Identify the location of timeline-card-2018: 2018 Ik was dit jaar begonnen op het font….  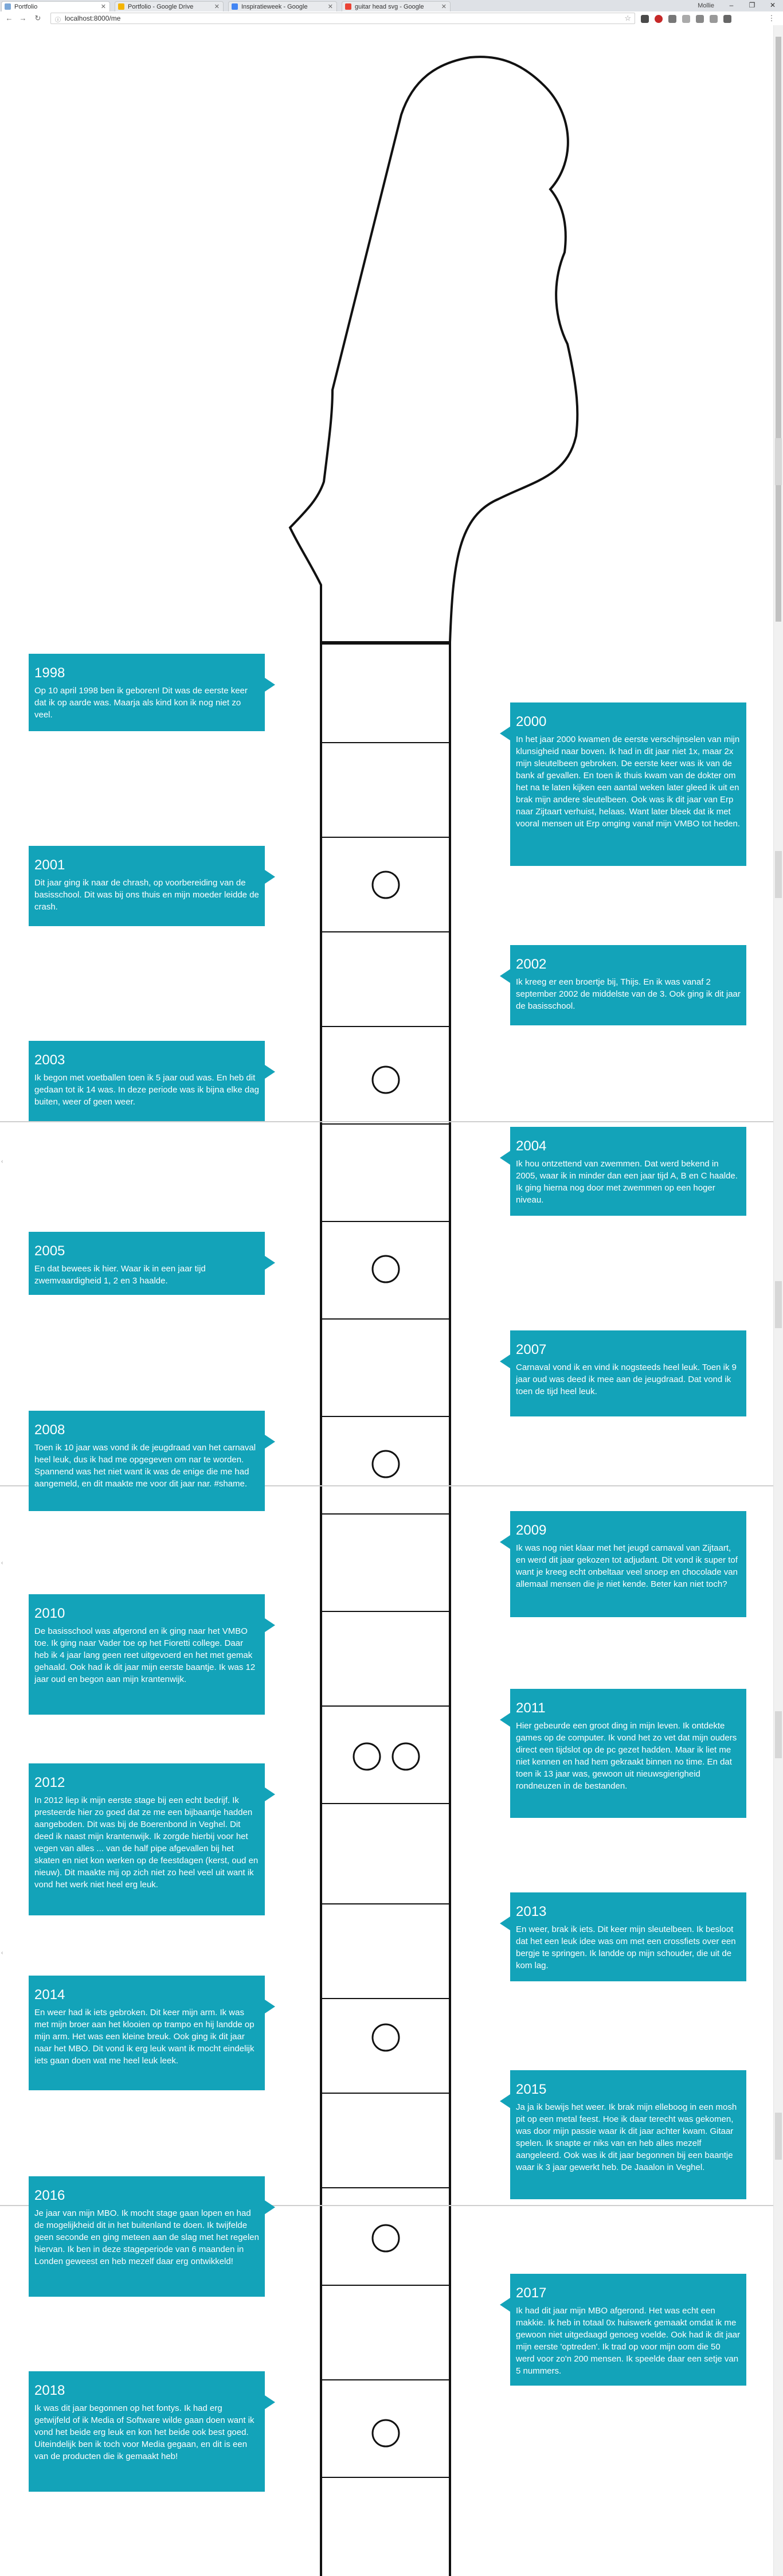
(152, 2431).